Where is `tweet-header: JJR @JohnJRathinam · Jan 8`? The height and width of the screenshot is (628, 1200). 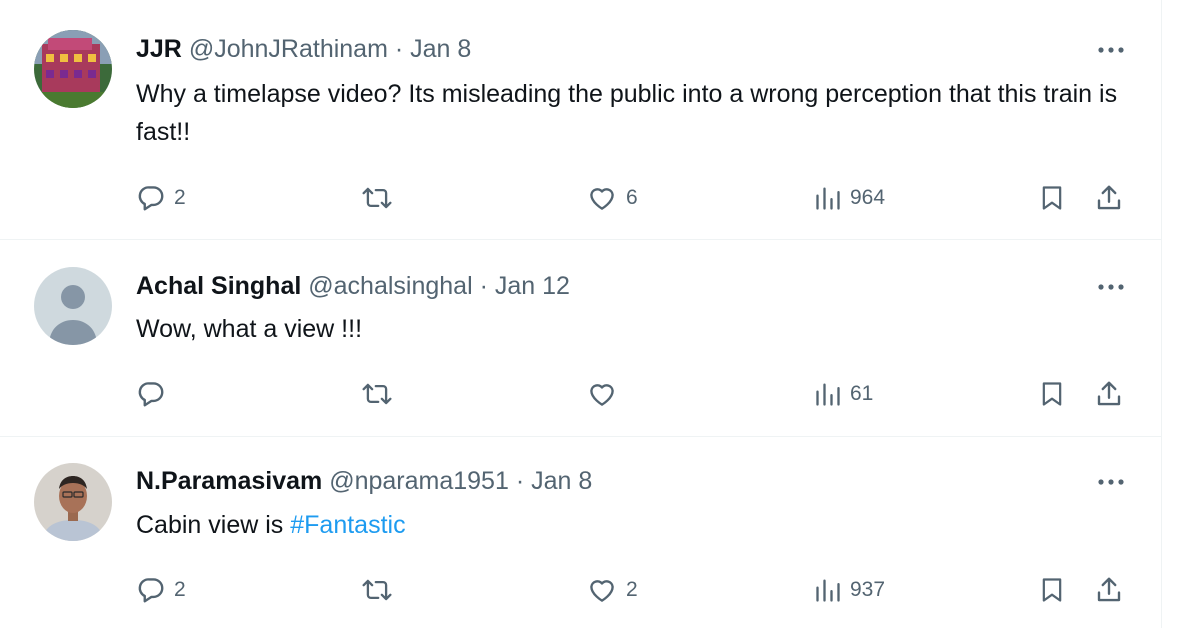
tweet-header: JJR @JohnJRathinam · Jan 8 is located at coordinates (303, 49).